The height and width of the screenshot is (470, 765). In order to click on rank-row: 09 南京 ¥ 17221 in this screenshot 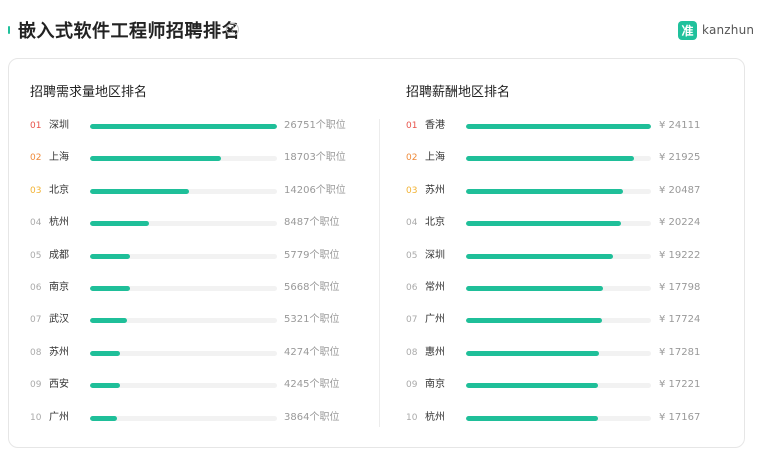, I will do `click(571, 385)`.